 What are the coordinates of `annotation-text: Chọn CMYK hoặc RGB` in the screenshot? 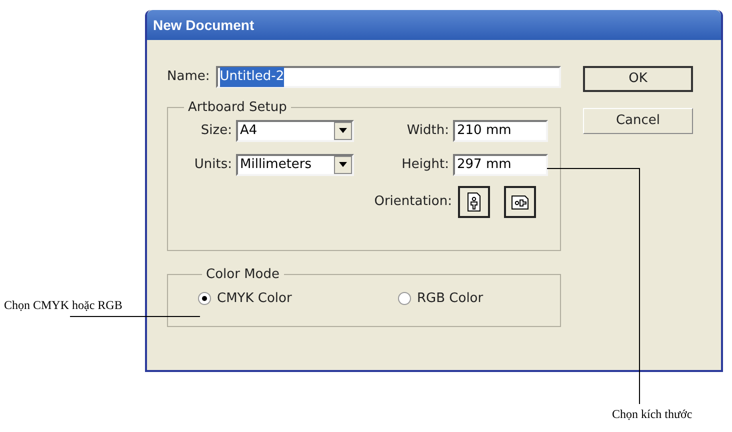 It's located at (63, 305).